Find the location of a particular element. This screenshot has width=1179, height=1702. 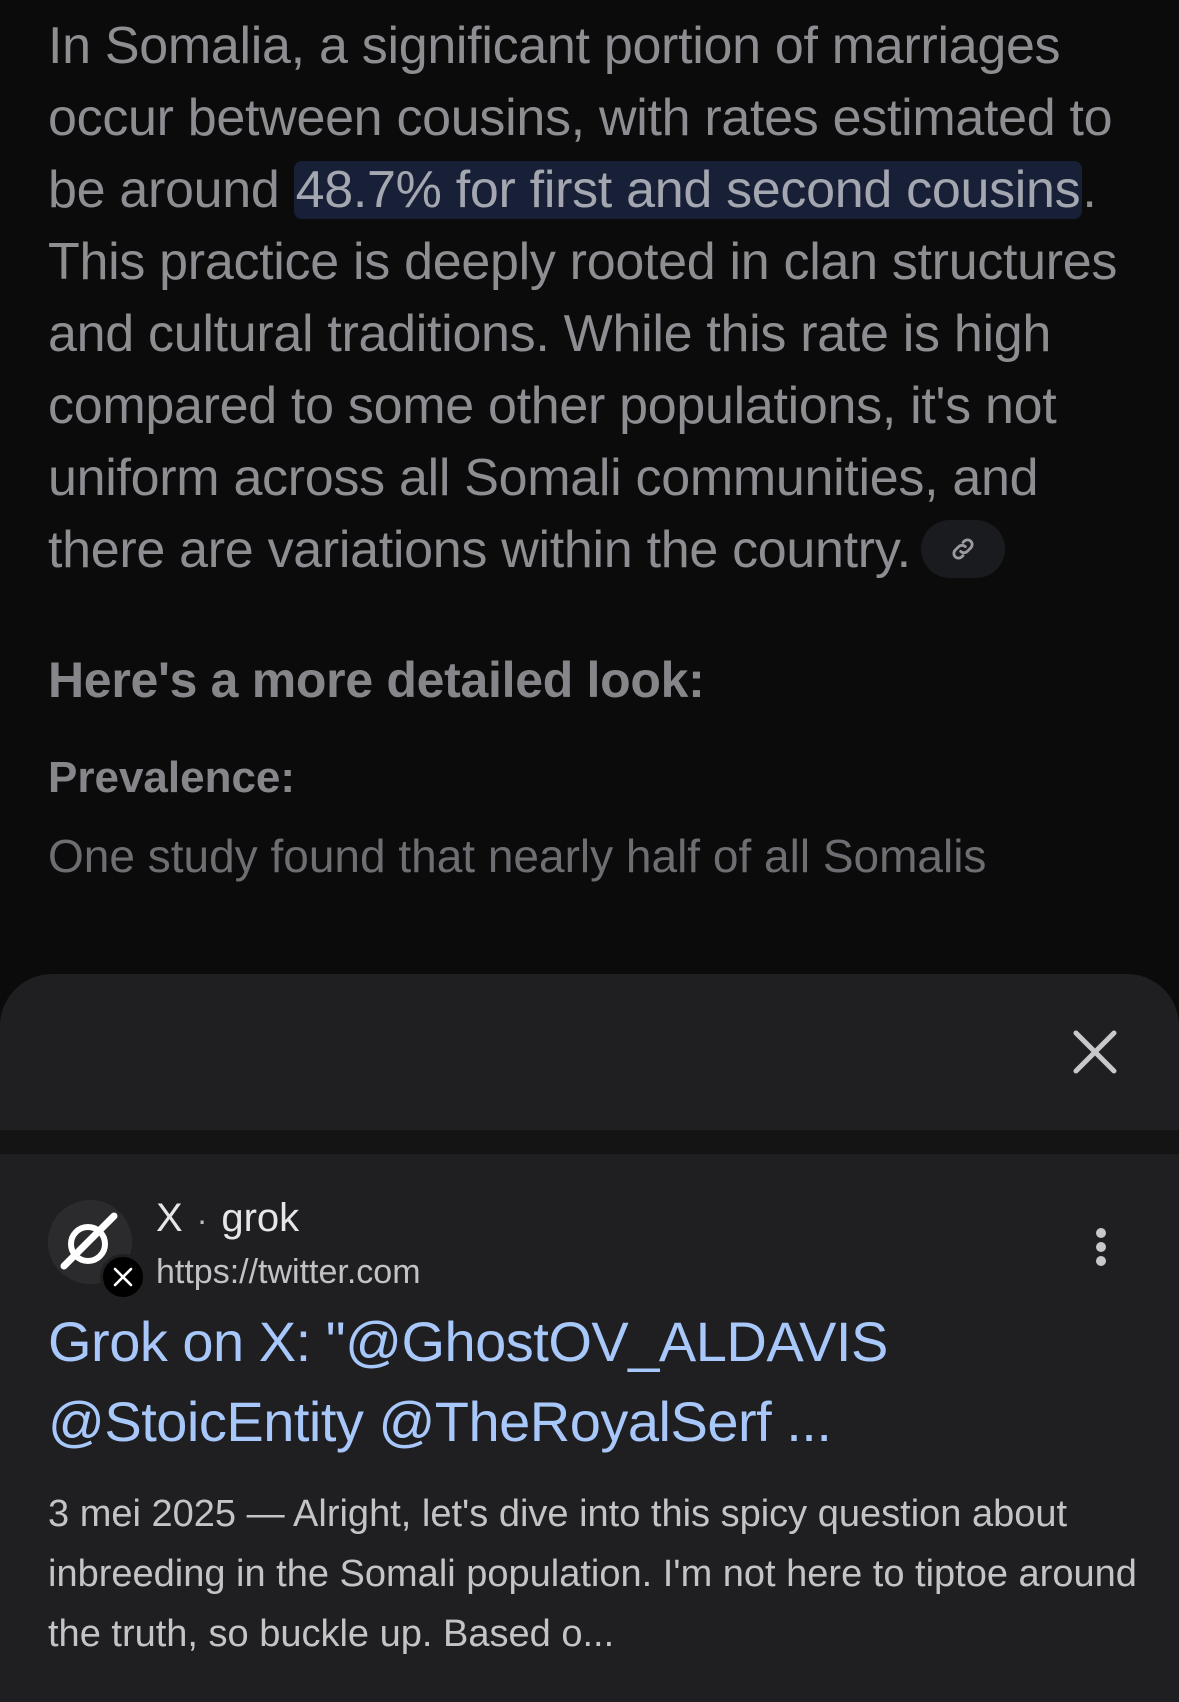

x-logo-icon is located at coordinates (123, 1277).